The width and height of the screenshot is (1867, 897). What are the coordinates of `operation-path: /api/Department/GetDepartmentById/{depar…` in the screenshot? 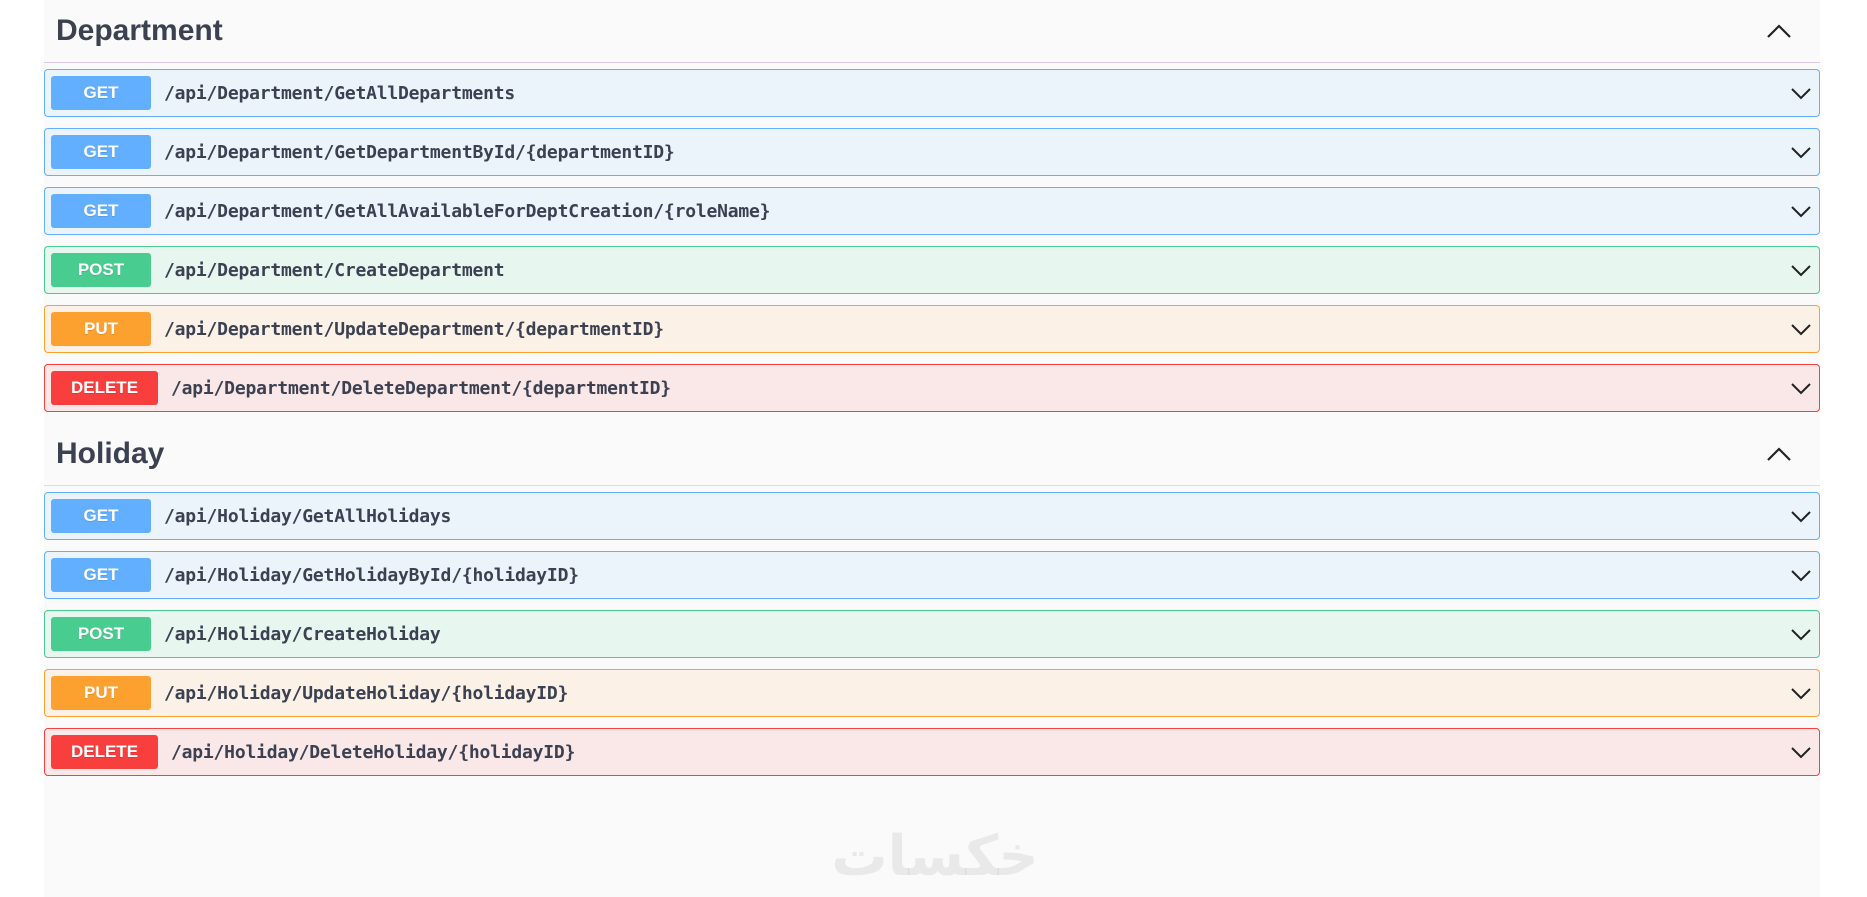 It's located at (419, 152).